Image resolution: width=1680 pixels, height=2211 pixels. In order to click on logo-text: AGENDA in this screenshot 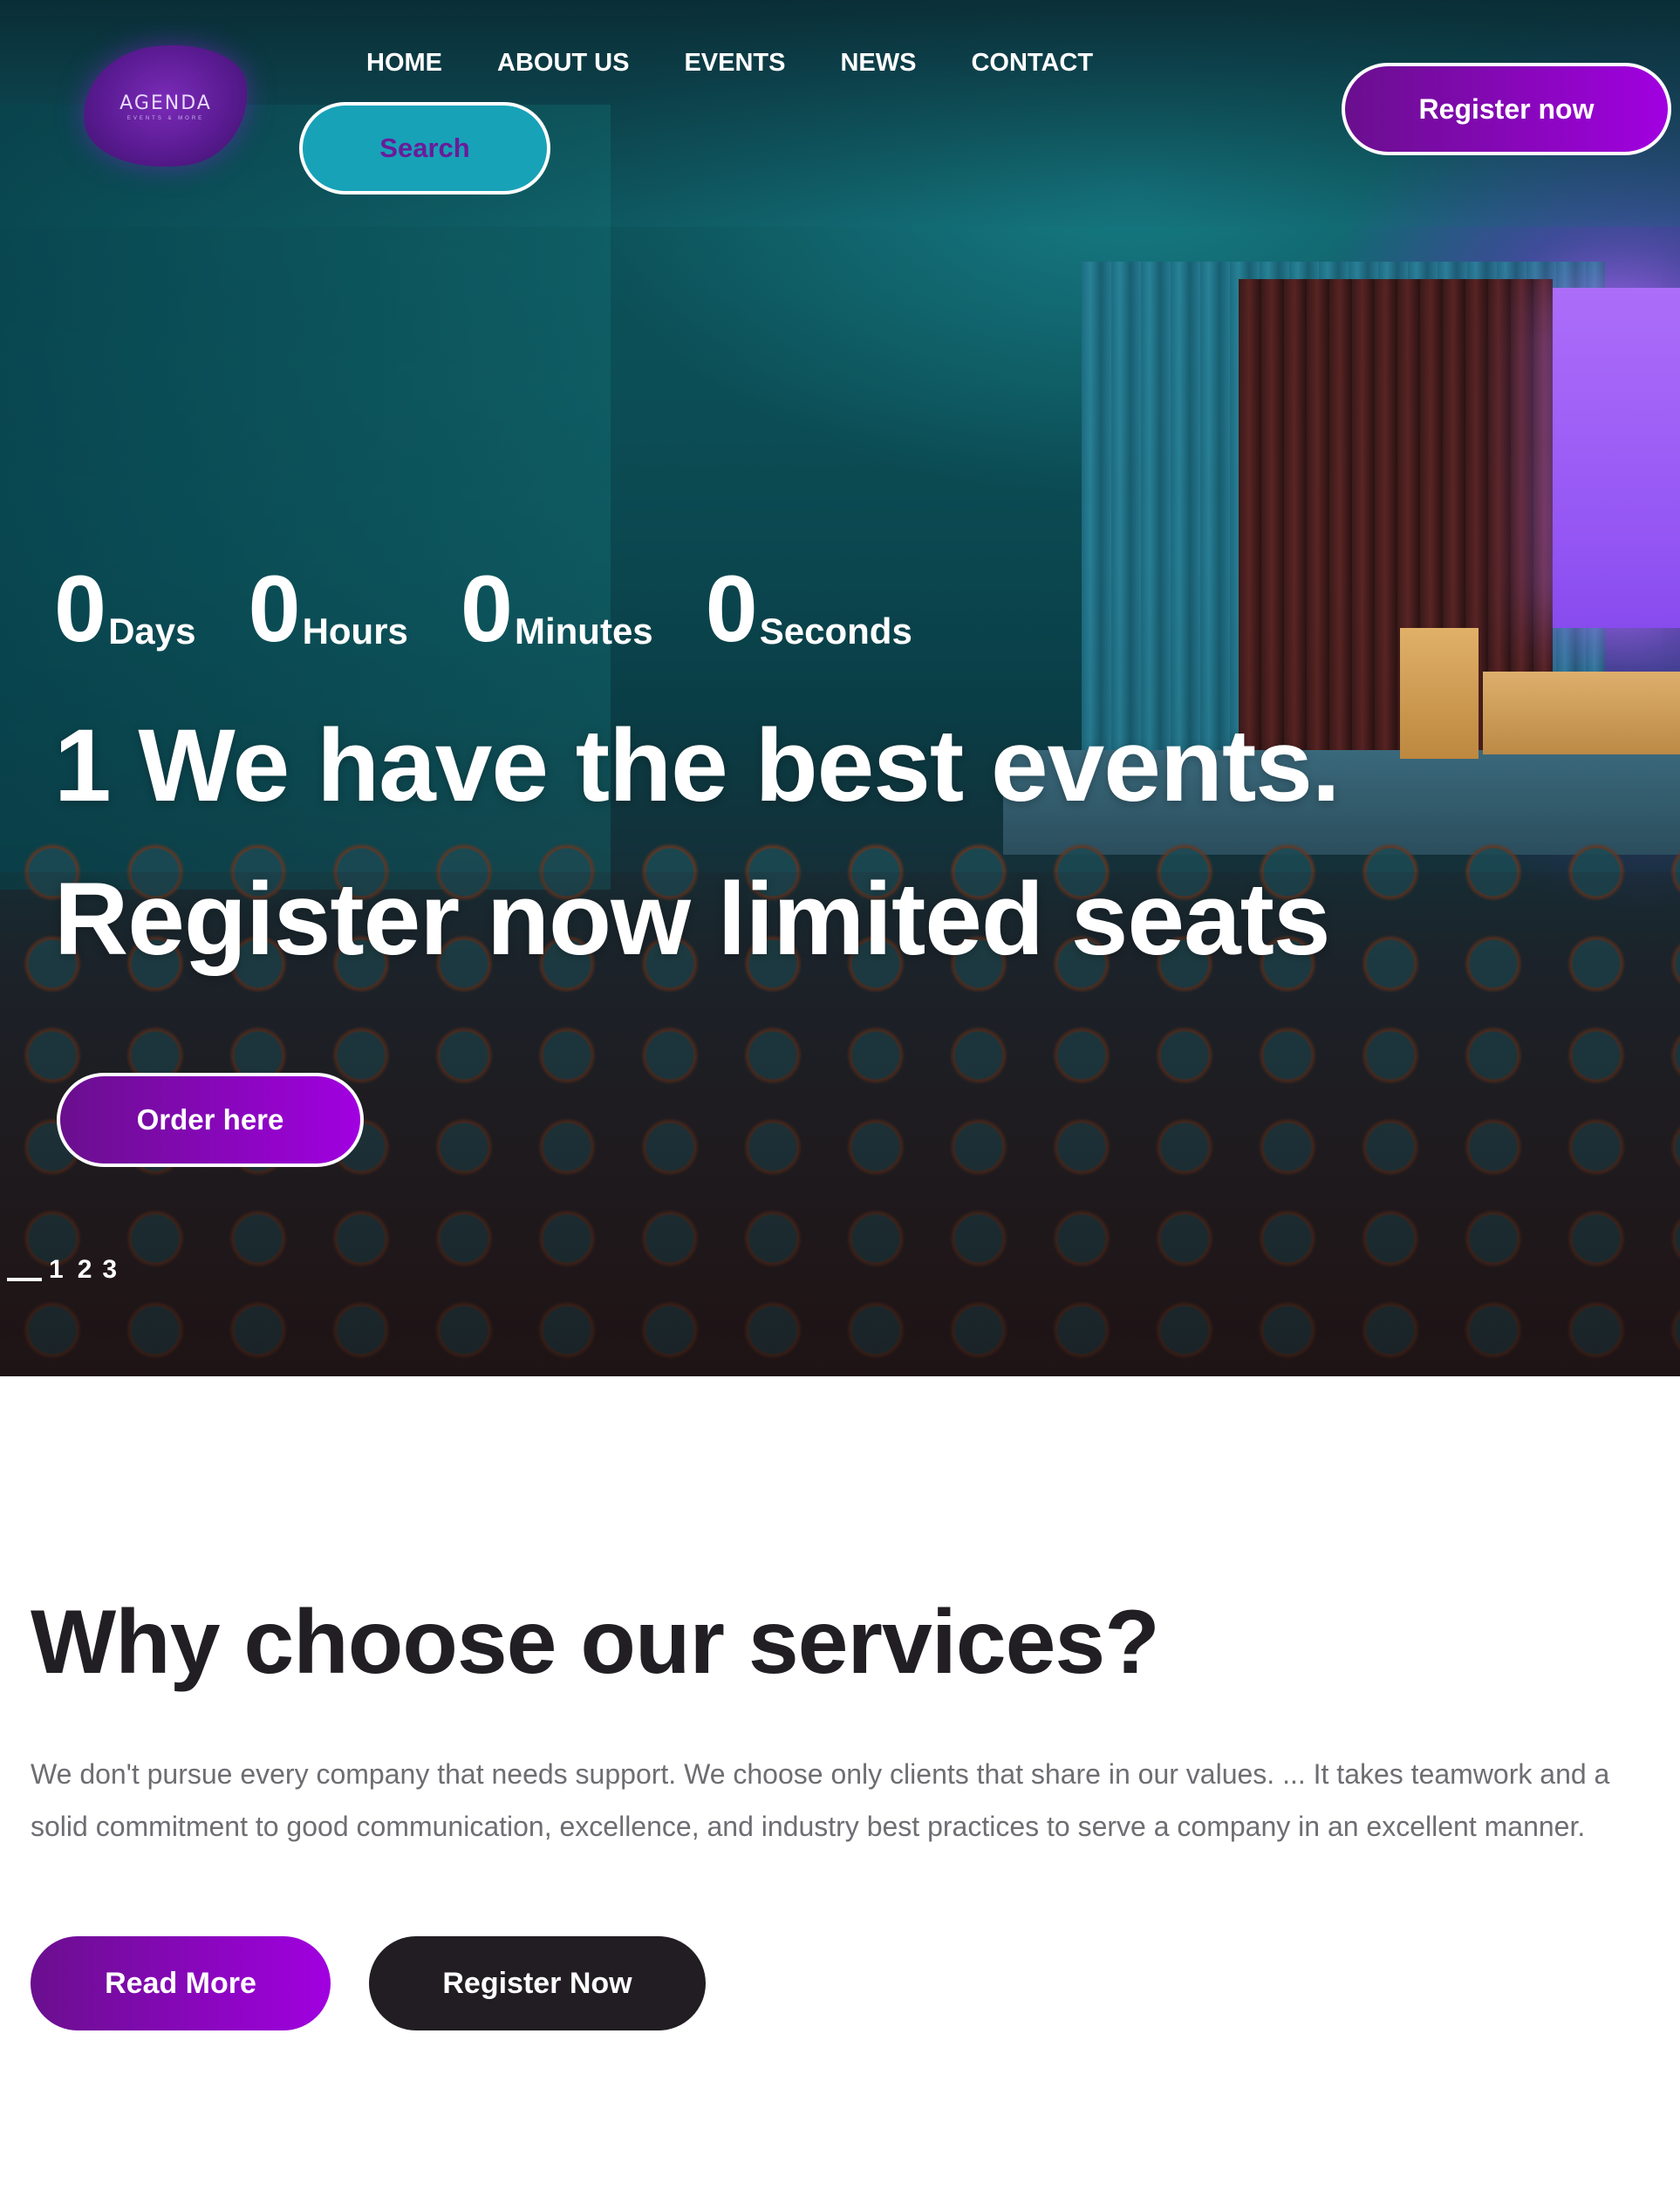, I will do `click(166, 103)`.